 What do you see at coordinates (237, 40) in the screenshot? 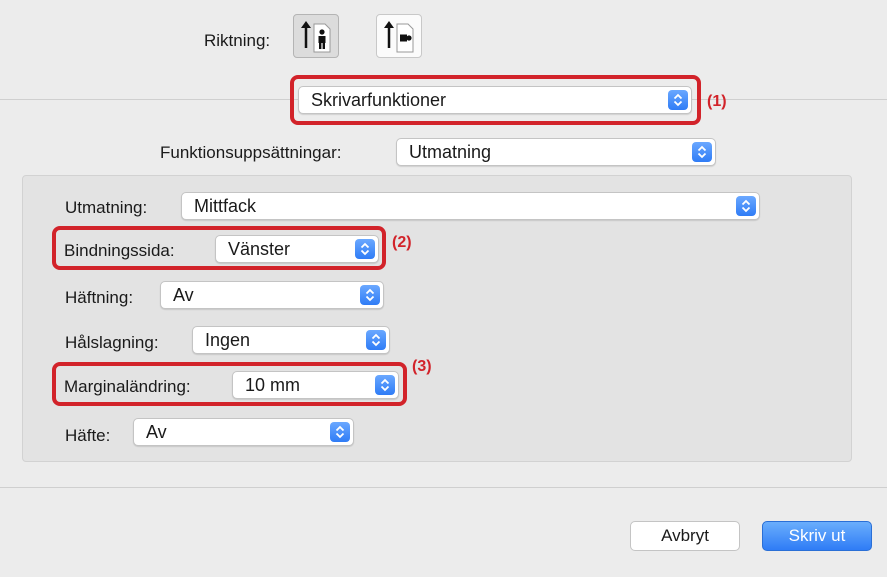
I see `orientation-label: Riktning:` at bounding box center [237, 40].